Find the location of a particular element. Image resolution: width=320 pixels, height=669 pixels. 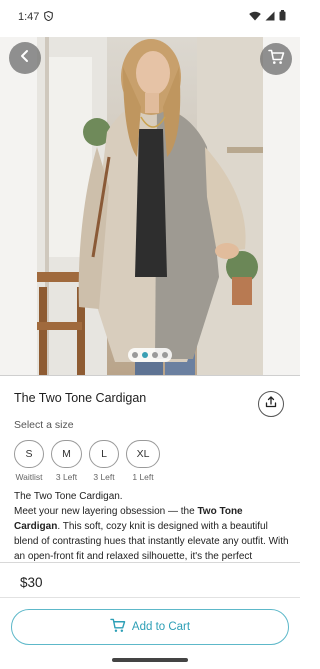

wifi-icon is located at coordinates (255, 17).